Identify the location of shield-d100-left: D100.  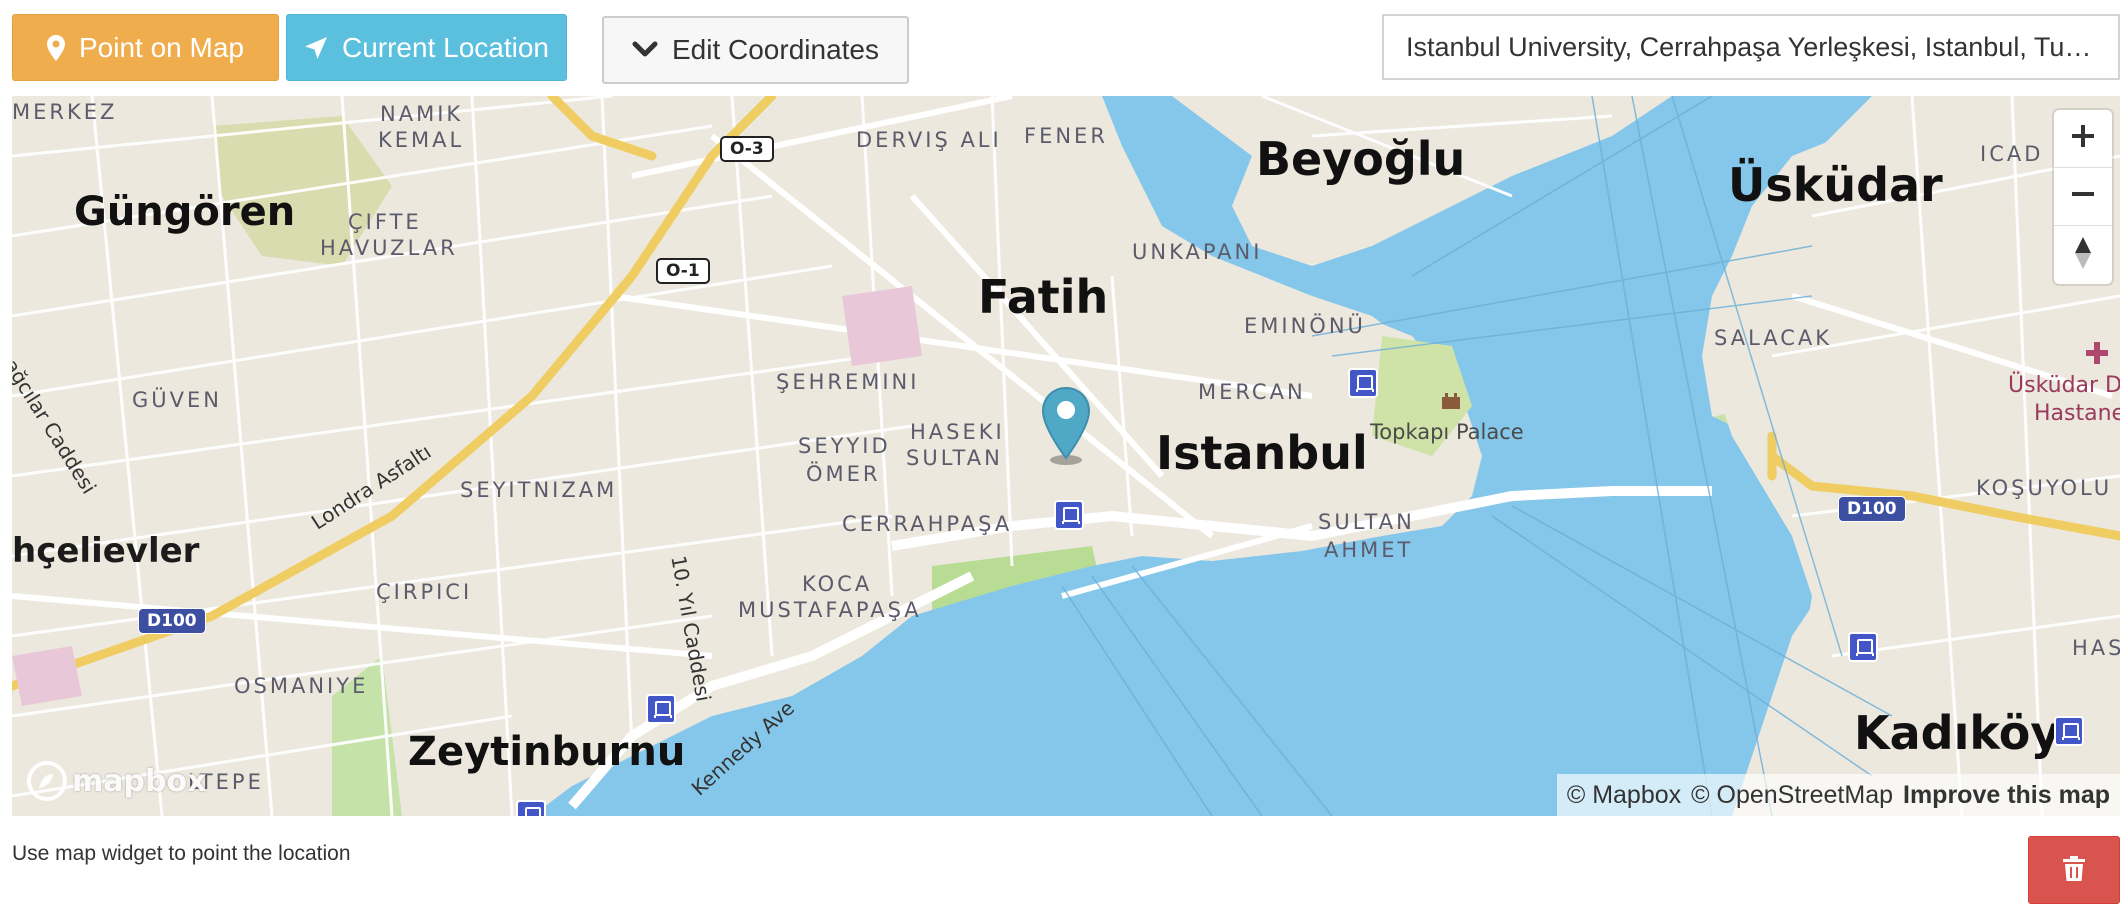
(172, 621).